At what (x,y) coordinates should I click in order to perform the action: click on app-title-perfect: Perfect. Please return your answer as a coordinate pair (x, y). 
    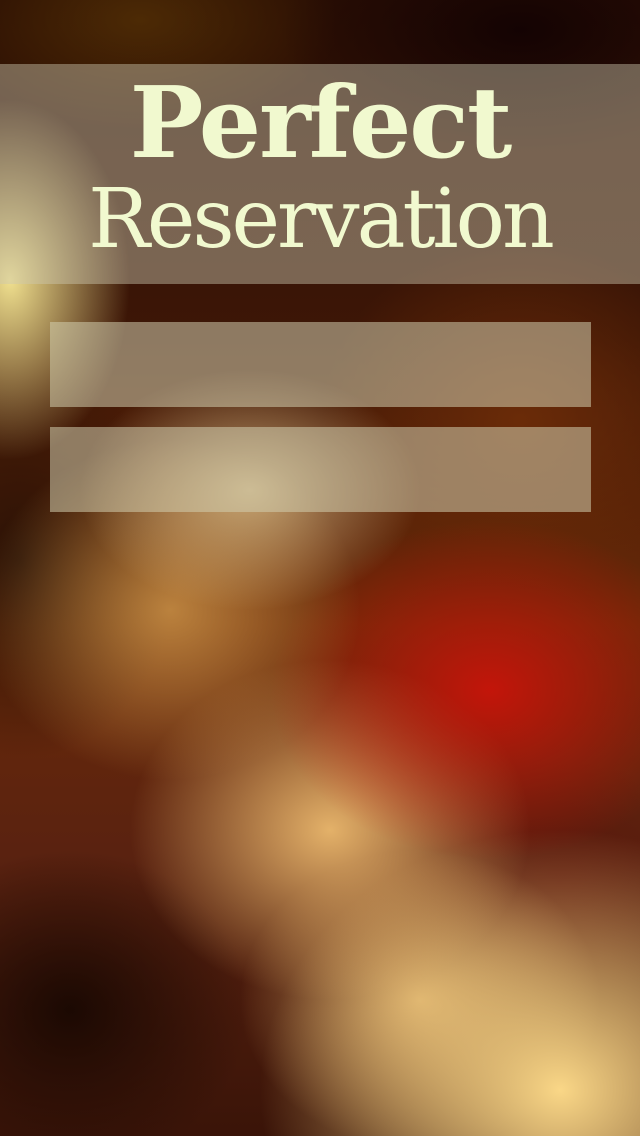
    Looking at the image, I should click on (321, 123).